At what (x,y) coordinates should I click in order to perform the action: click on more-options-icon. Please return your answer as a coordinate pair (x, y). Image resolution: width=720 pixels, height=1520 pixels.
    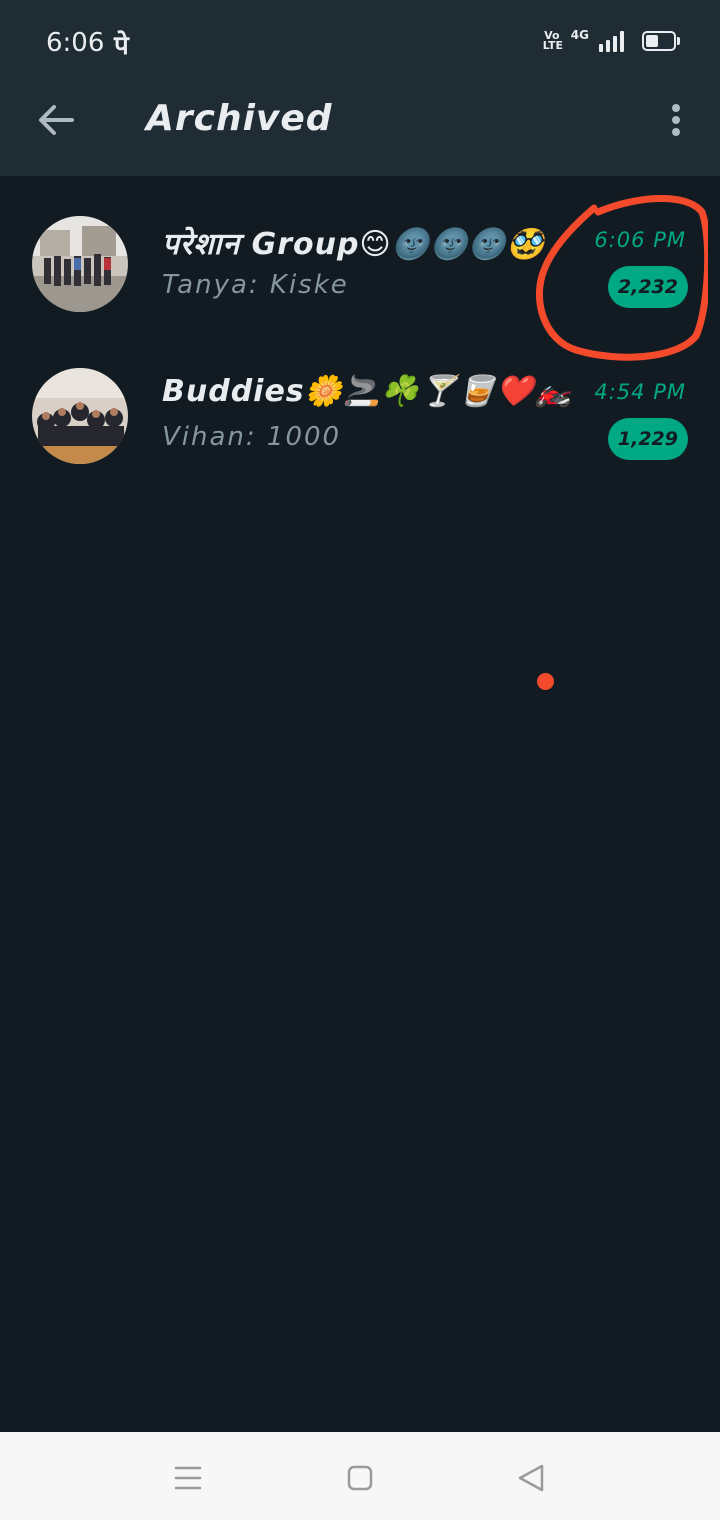
    Looking at the image, I should click on (676, 120).